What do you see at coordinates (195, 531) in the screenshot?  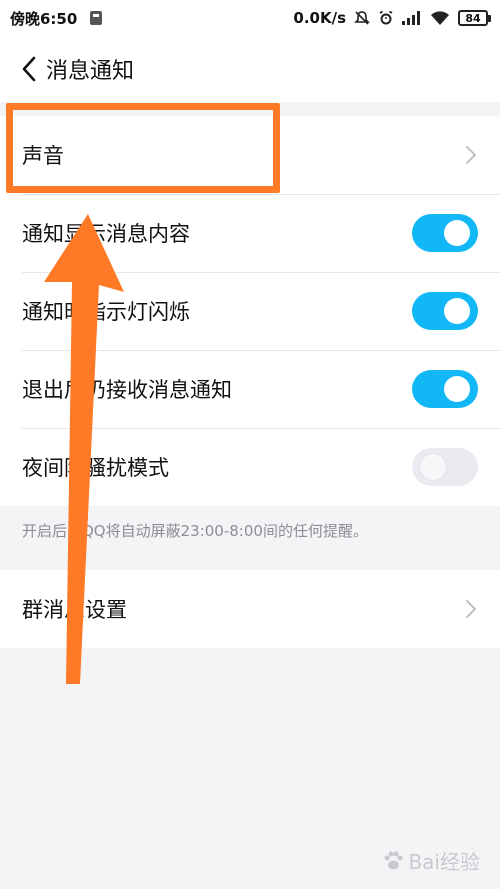 I see `night-mode-hint: 开启后，QQ将自动屏蔽23:00-8:00间的任何提醒。` at bounding box center [195, 531].